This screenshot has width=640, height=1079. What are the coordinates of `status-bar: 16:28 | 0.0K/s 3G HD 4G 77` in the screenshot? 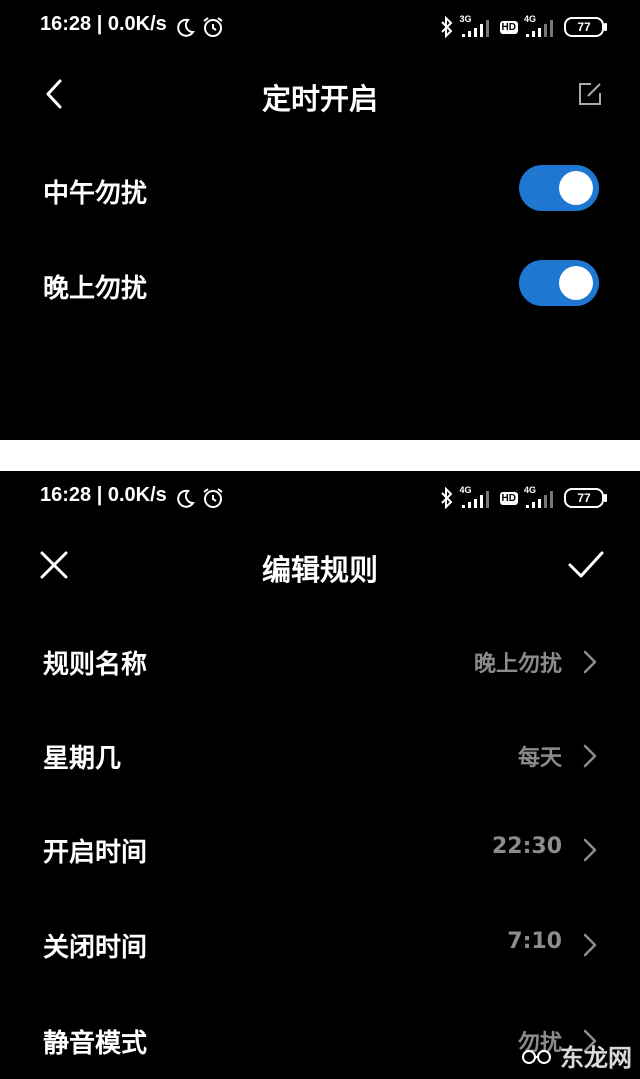 It's located at (320, 27).